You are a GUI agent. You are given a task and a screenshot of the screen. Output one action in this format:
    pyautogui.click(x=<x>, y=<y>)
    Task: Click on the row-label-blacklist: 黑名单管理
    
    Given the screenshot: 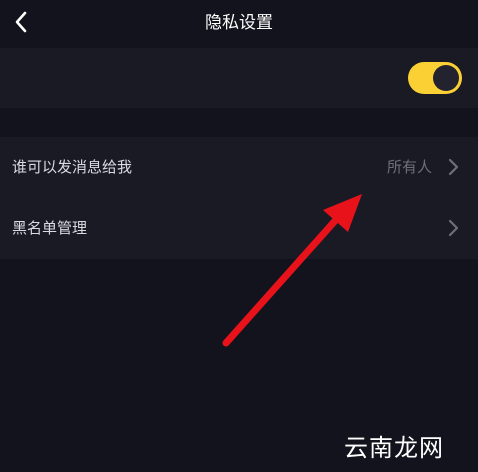 What is the action you would take?
    pyautogui.click(x=50, y=228)
    